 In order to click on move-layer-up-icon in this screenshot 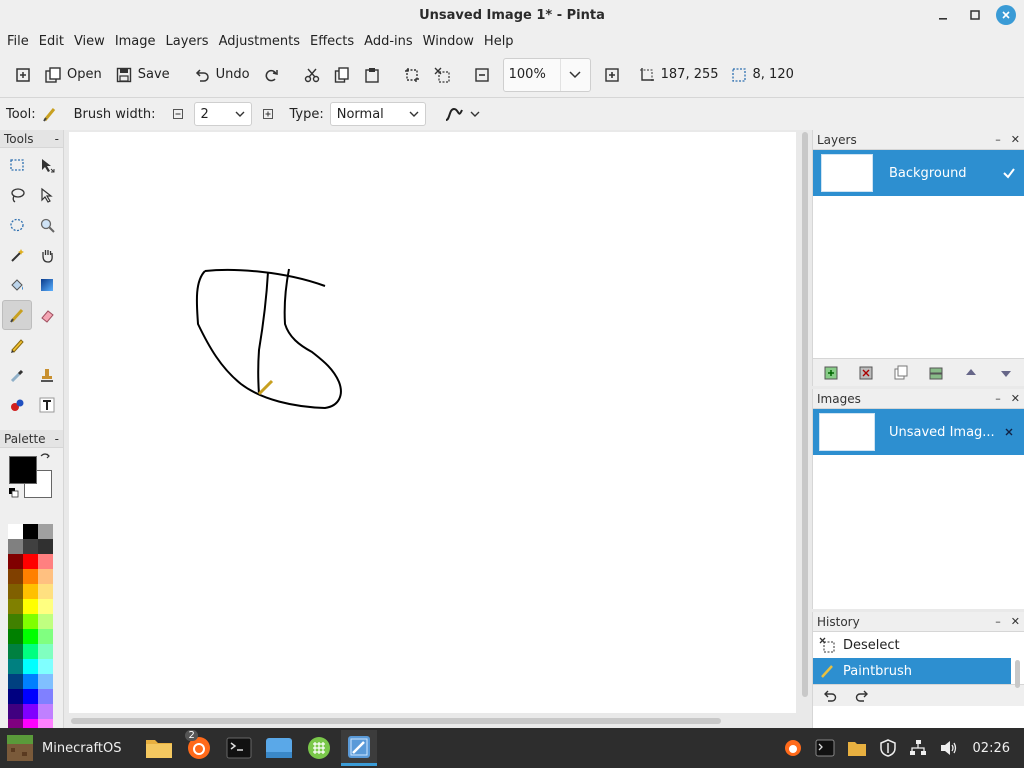, I will do `click(971, 373)`.